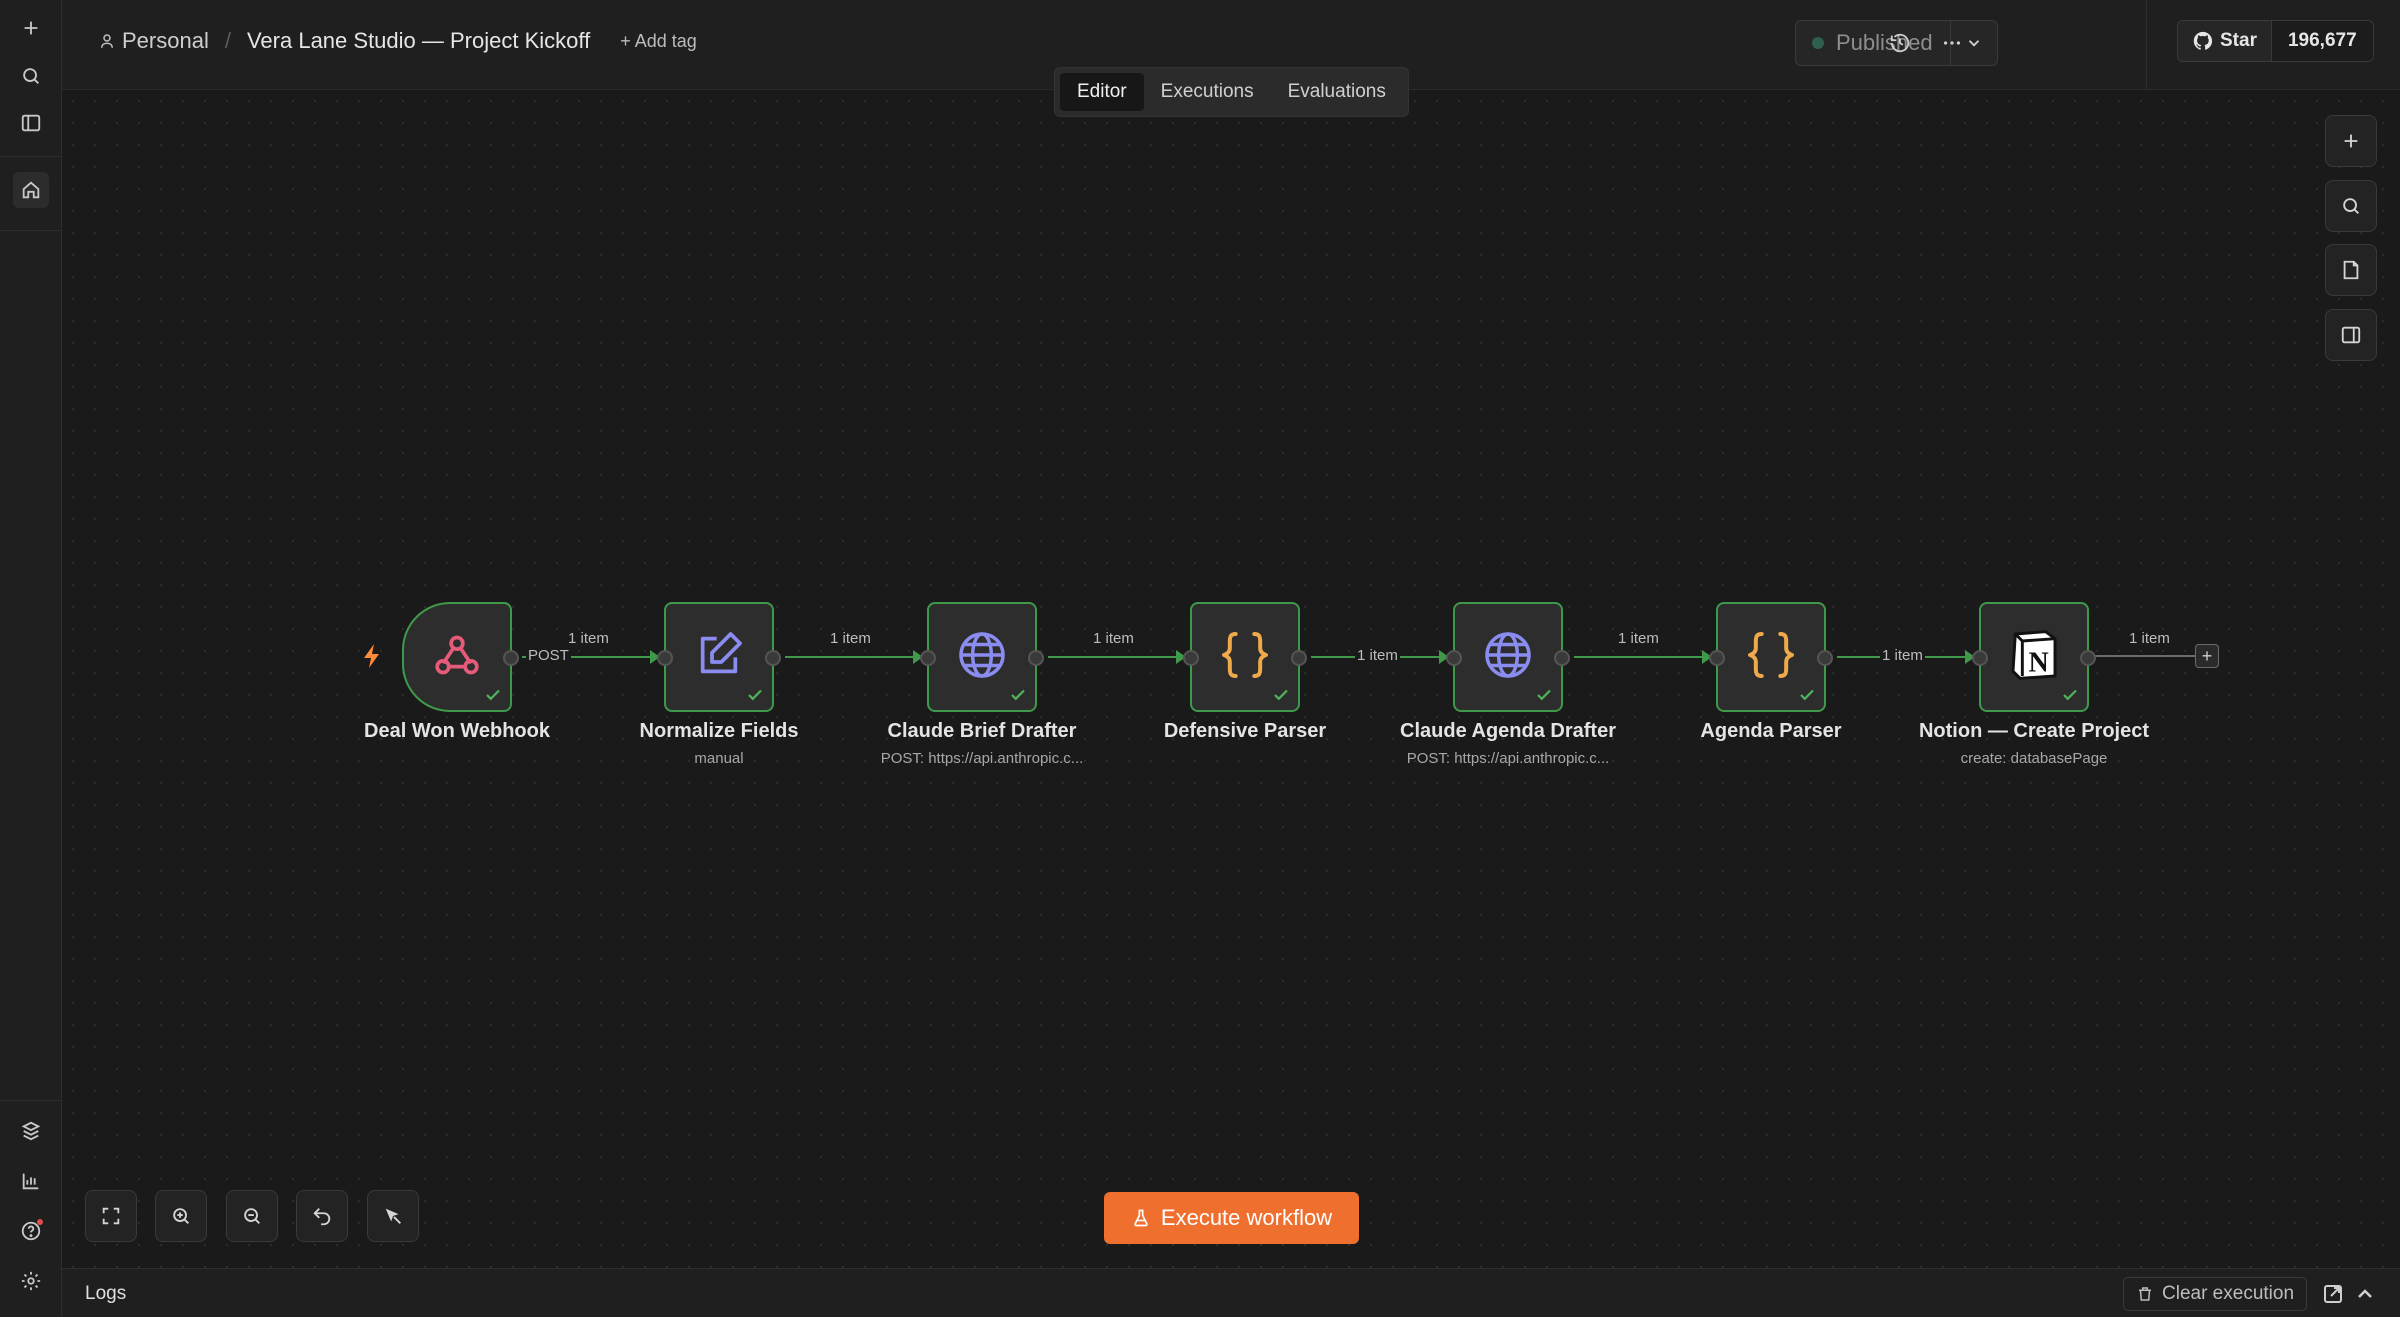  I want to click on view-tabs: Editor Executions Evaluations, so click(1231, 92).